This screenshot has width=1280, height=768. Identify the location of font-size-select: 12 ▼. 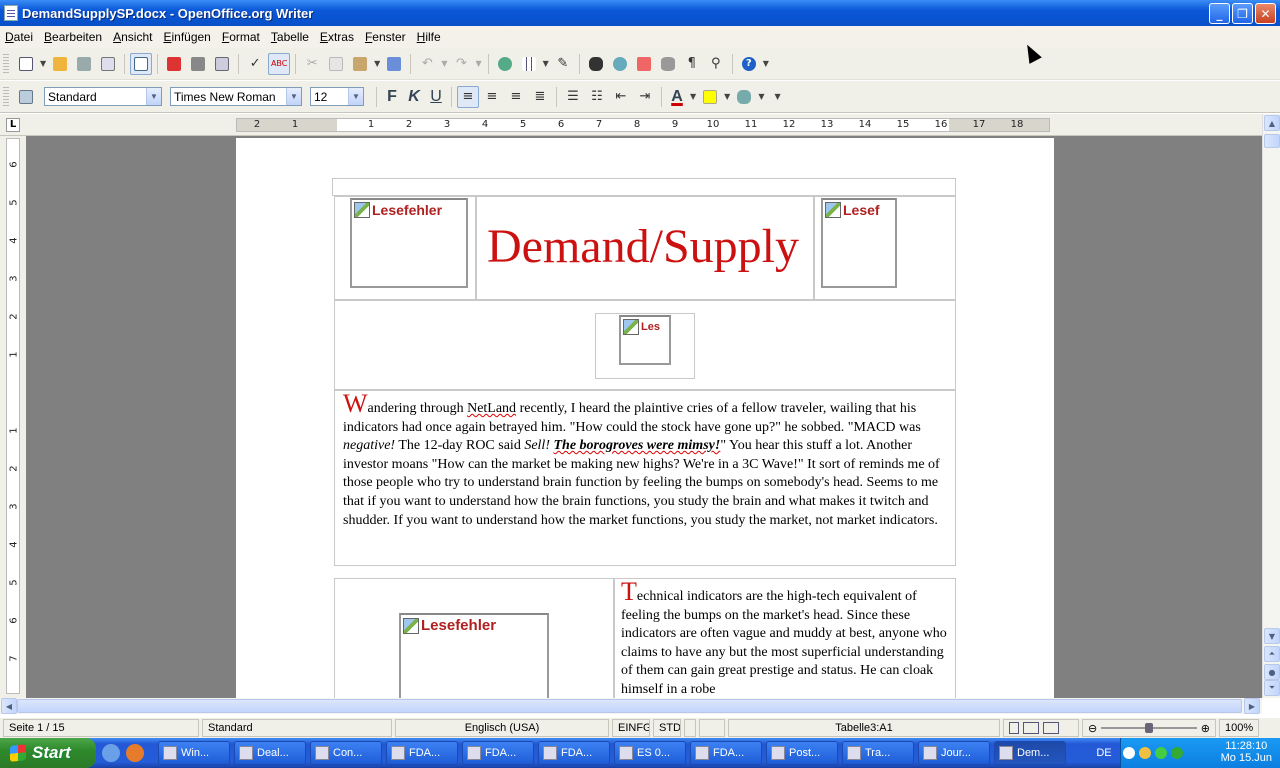
(337, 96).